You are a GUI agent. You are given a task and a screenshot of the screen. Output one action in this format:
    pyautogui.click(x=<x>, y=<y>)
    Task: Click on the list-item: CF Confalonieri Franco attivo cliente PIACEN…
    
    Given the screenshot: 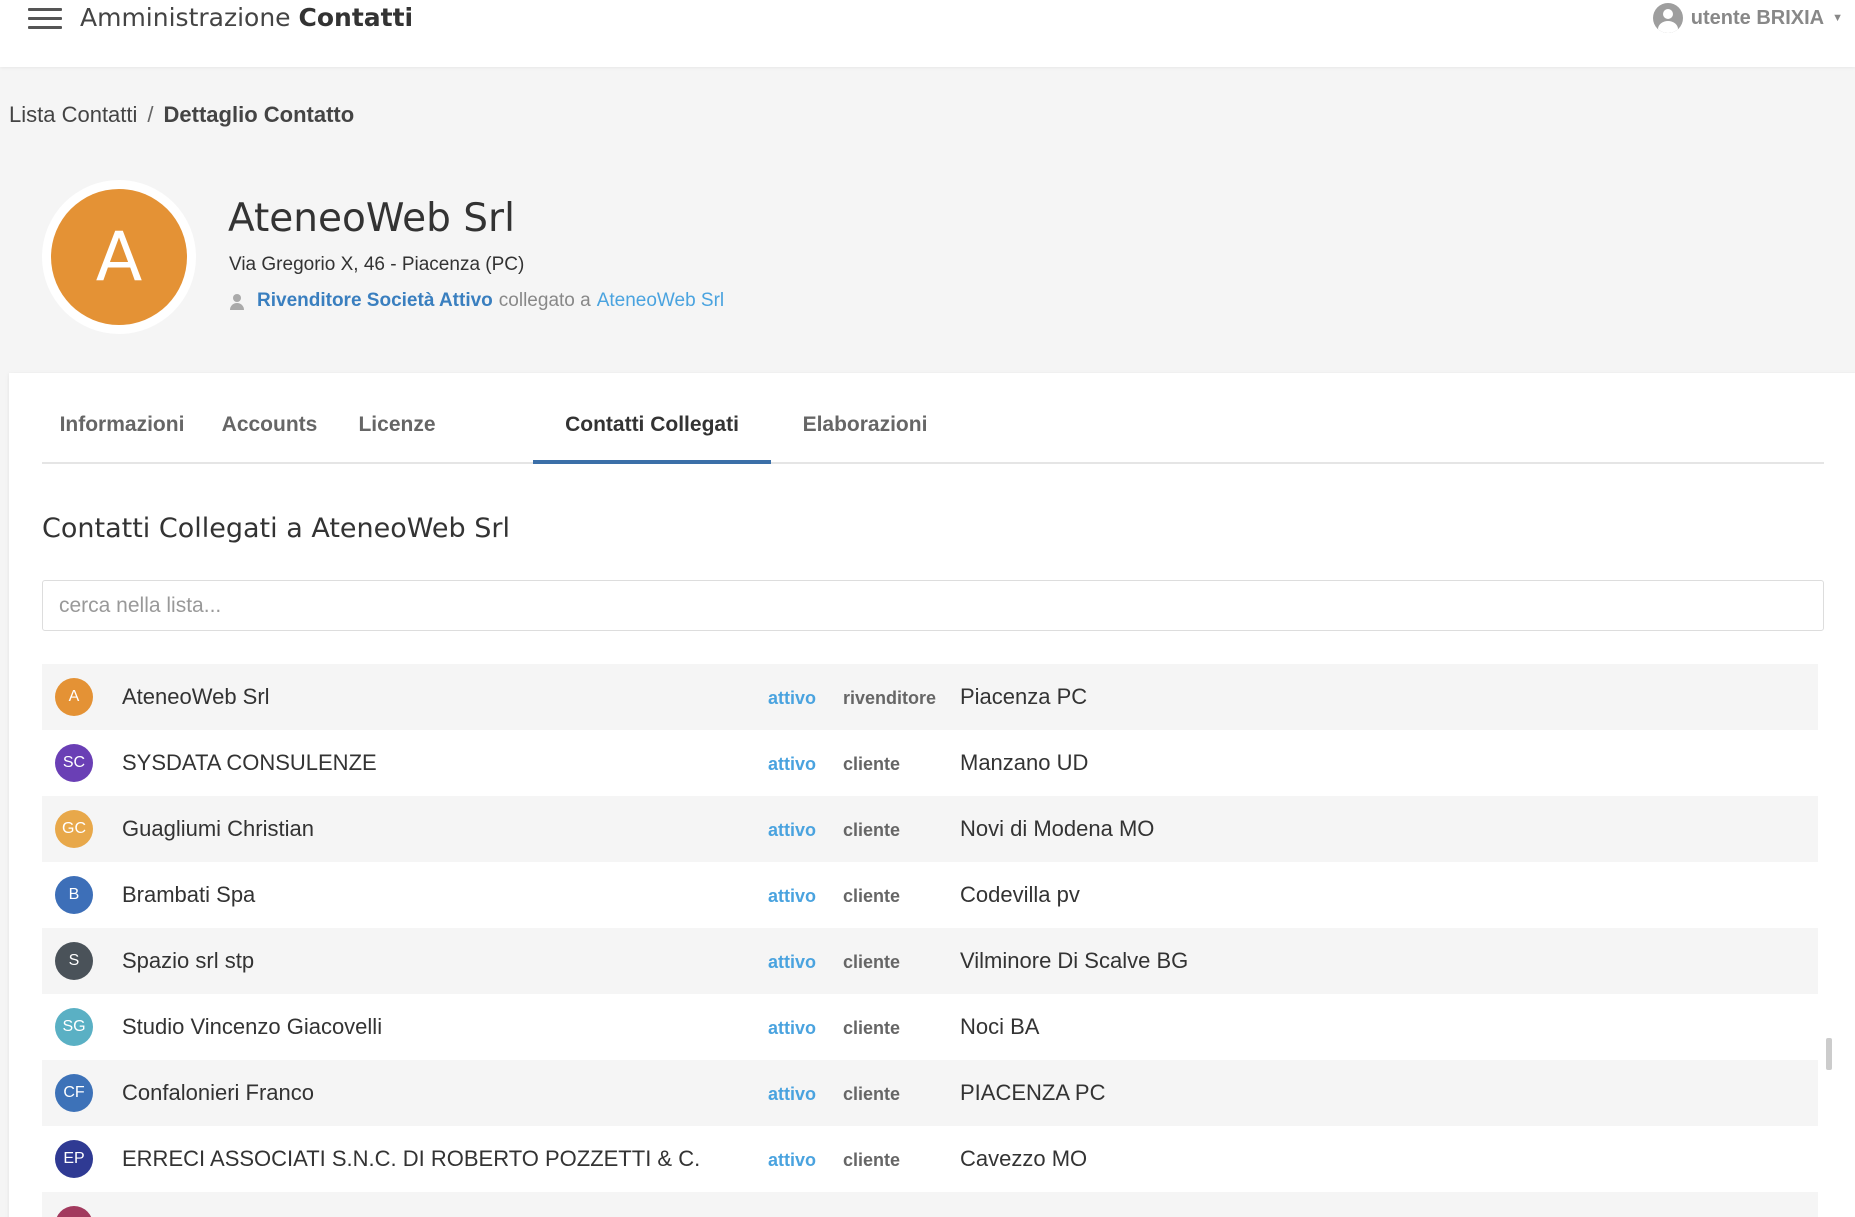 What is the action you would take?
    pyautogui.click(x=930, y=1093)
    